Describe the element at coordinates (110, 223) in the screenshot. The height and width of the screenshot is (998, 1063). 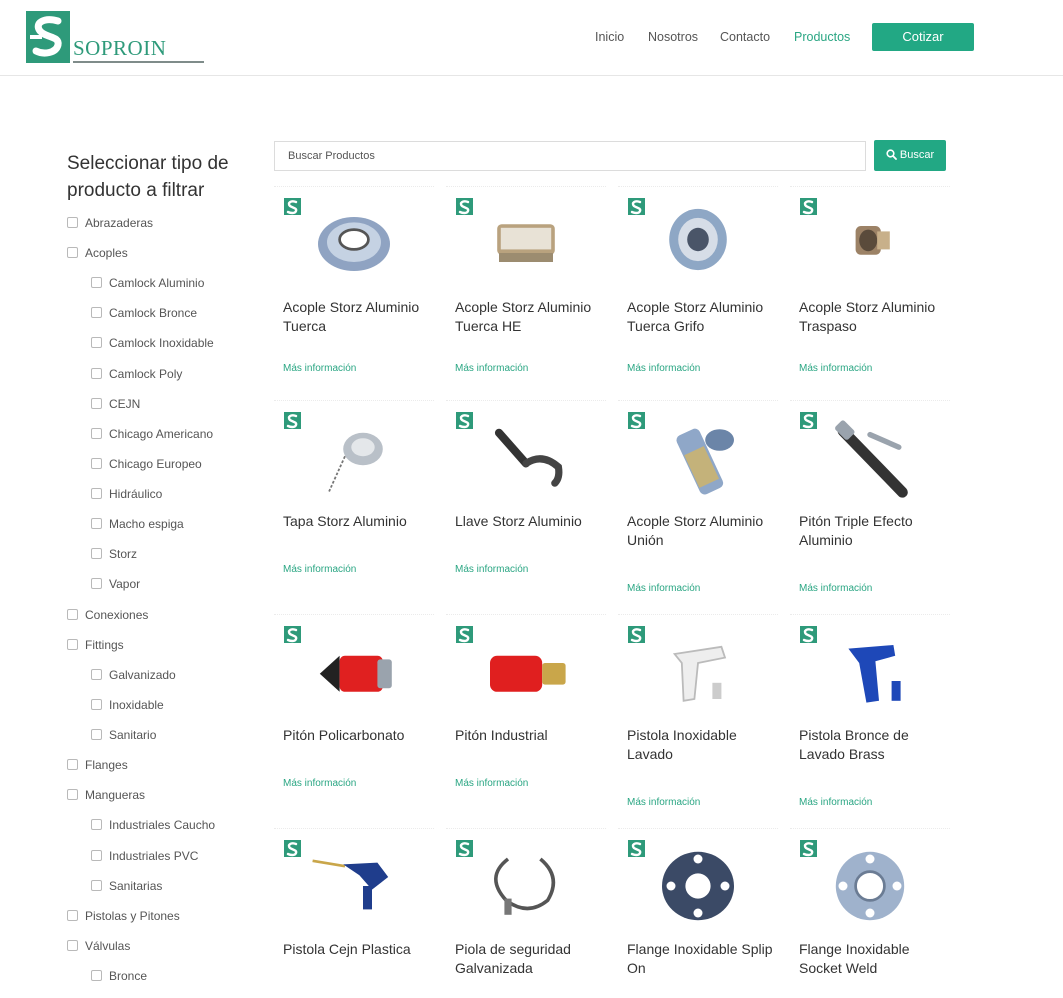
I see `filter-item: Abrazaderas` at that location.